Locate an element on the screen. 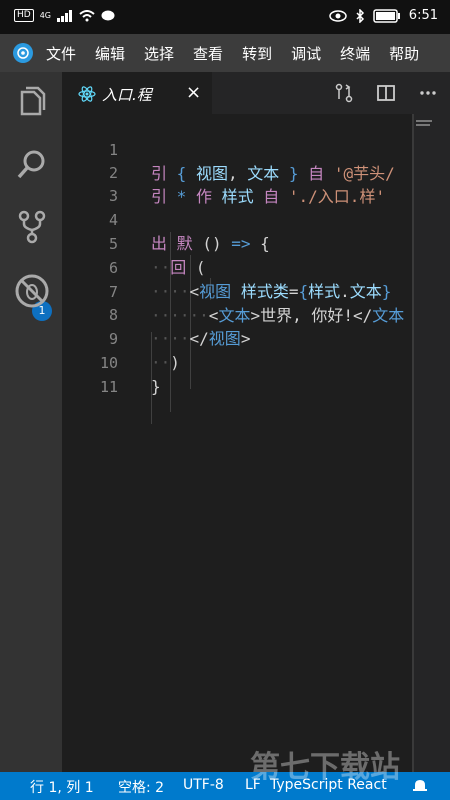  system-status-bar: HD 4G 6:51 is located at coordinates (225, 17).